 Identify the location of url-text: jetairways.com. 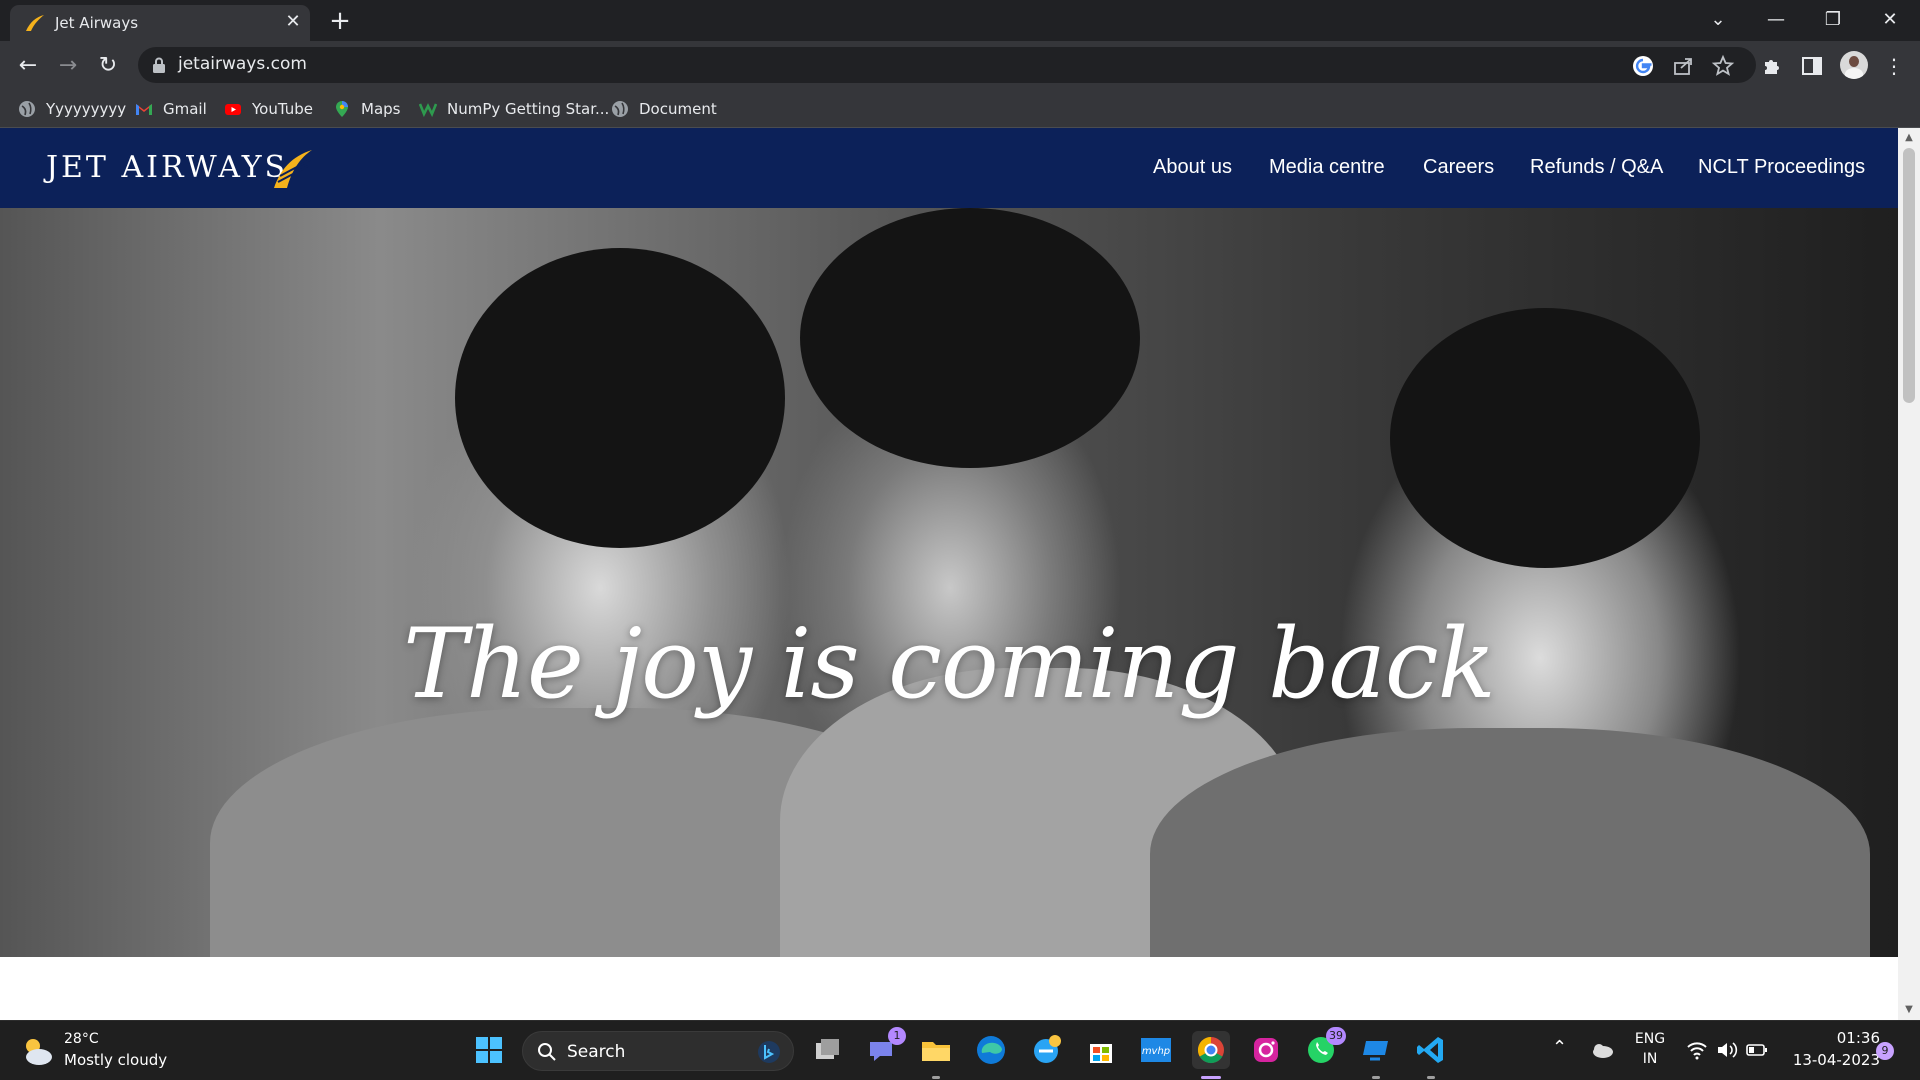
(242, 64).